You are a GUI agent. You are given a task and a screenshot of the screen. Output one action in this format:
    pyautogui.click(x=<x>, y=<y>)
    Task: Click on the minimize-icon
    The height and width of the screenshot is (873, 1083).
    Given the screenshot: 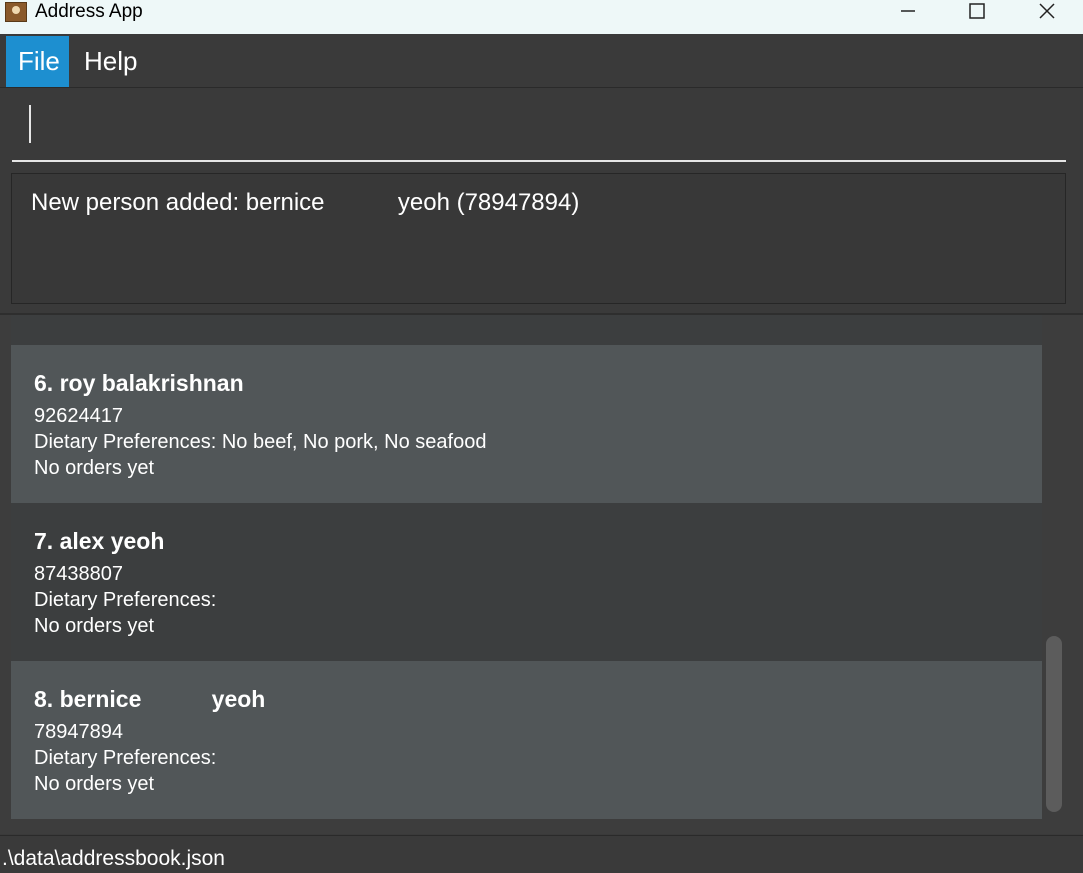 What is the action you would take?
    pyautogui.click(x=908, y=11)
    